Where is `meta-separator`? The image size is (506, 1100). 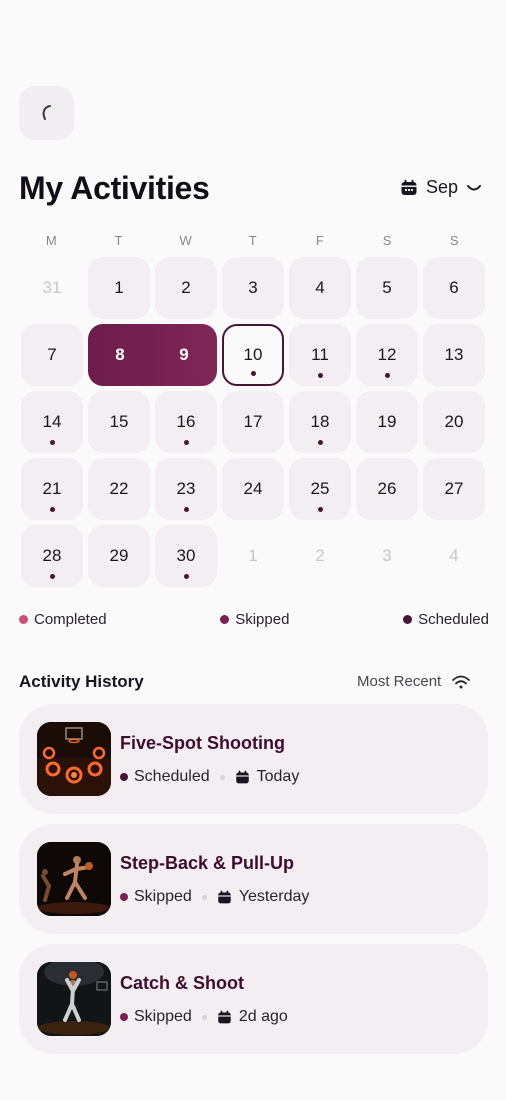 meta-separator is located at coordinates (222, 777).